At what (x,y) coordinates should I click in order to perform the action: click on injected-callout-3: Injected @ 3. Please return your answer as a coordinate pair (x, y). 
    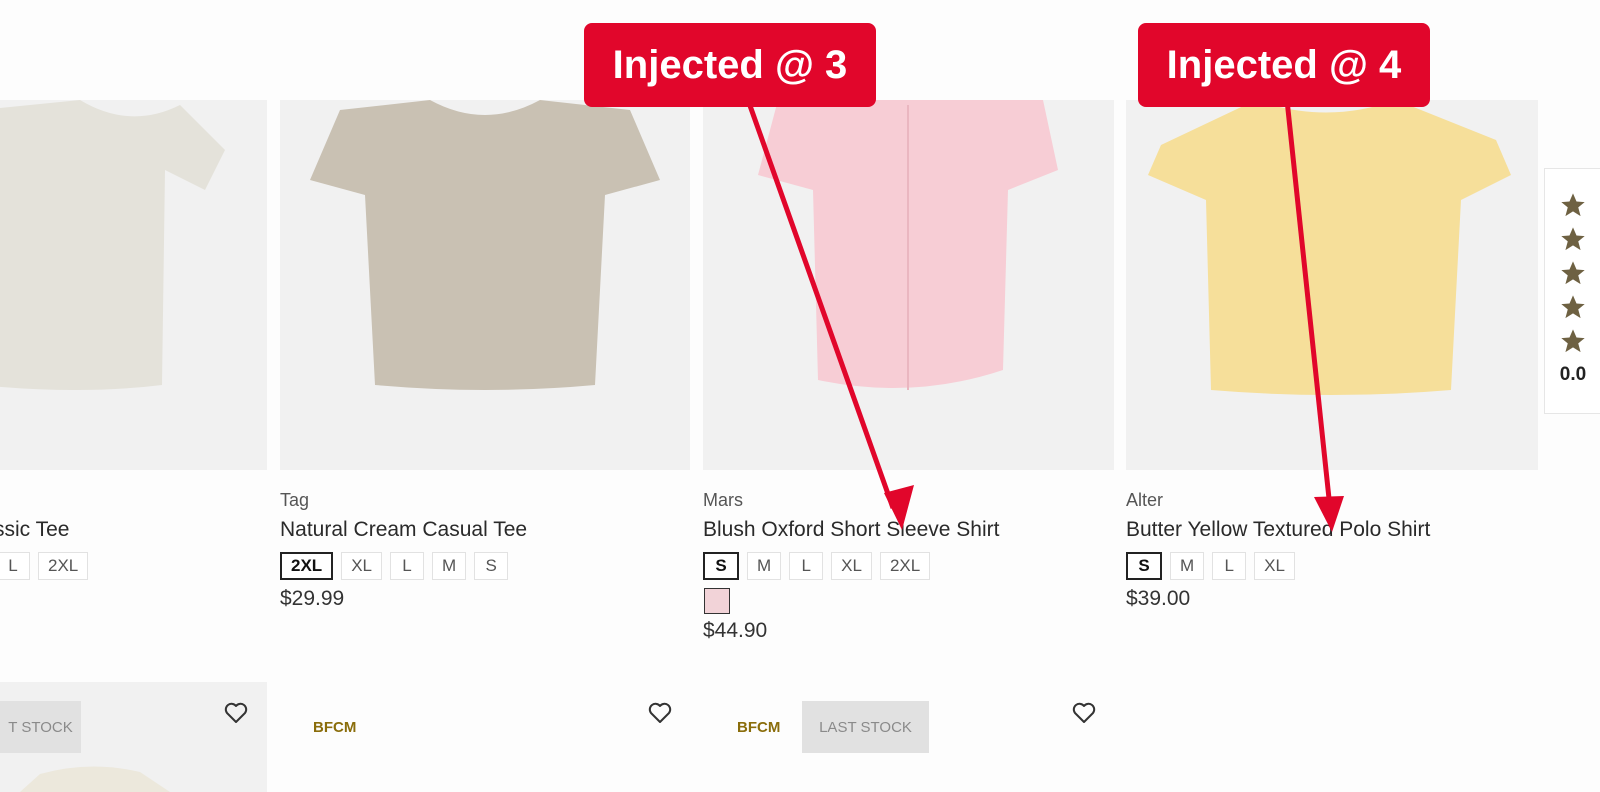
    Looking at the image, I should click on (730, 65).